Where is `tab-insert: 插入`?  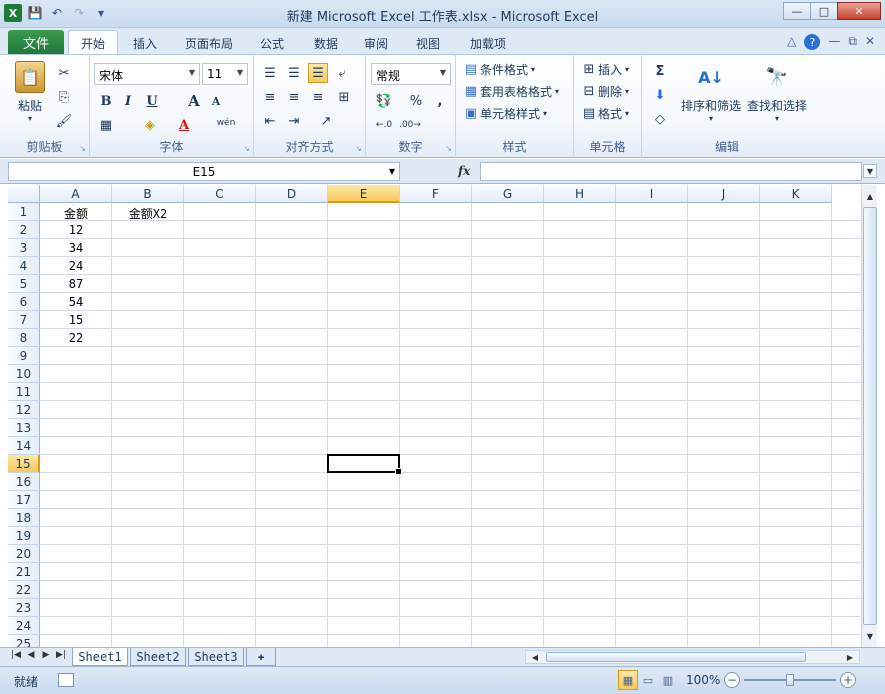 tab-insert: 插入 is located at coordinates (145, 43).